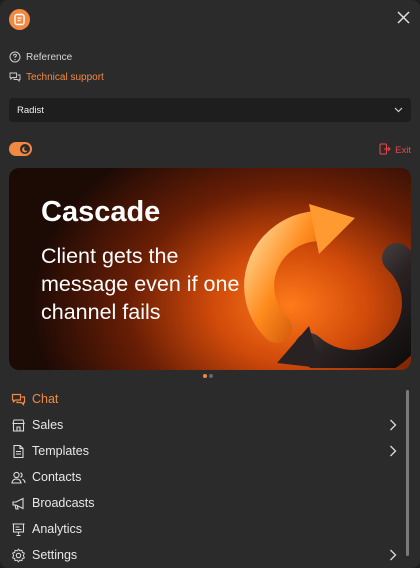 The height and width of the screenshot is (568, 420). I want to click on account-select: Radist, so click(210, 110).